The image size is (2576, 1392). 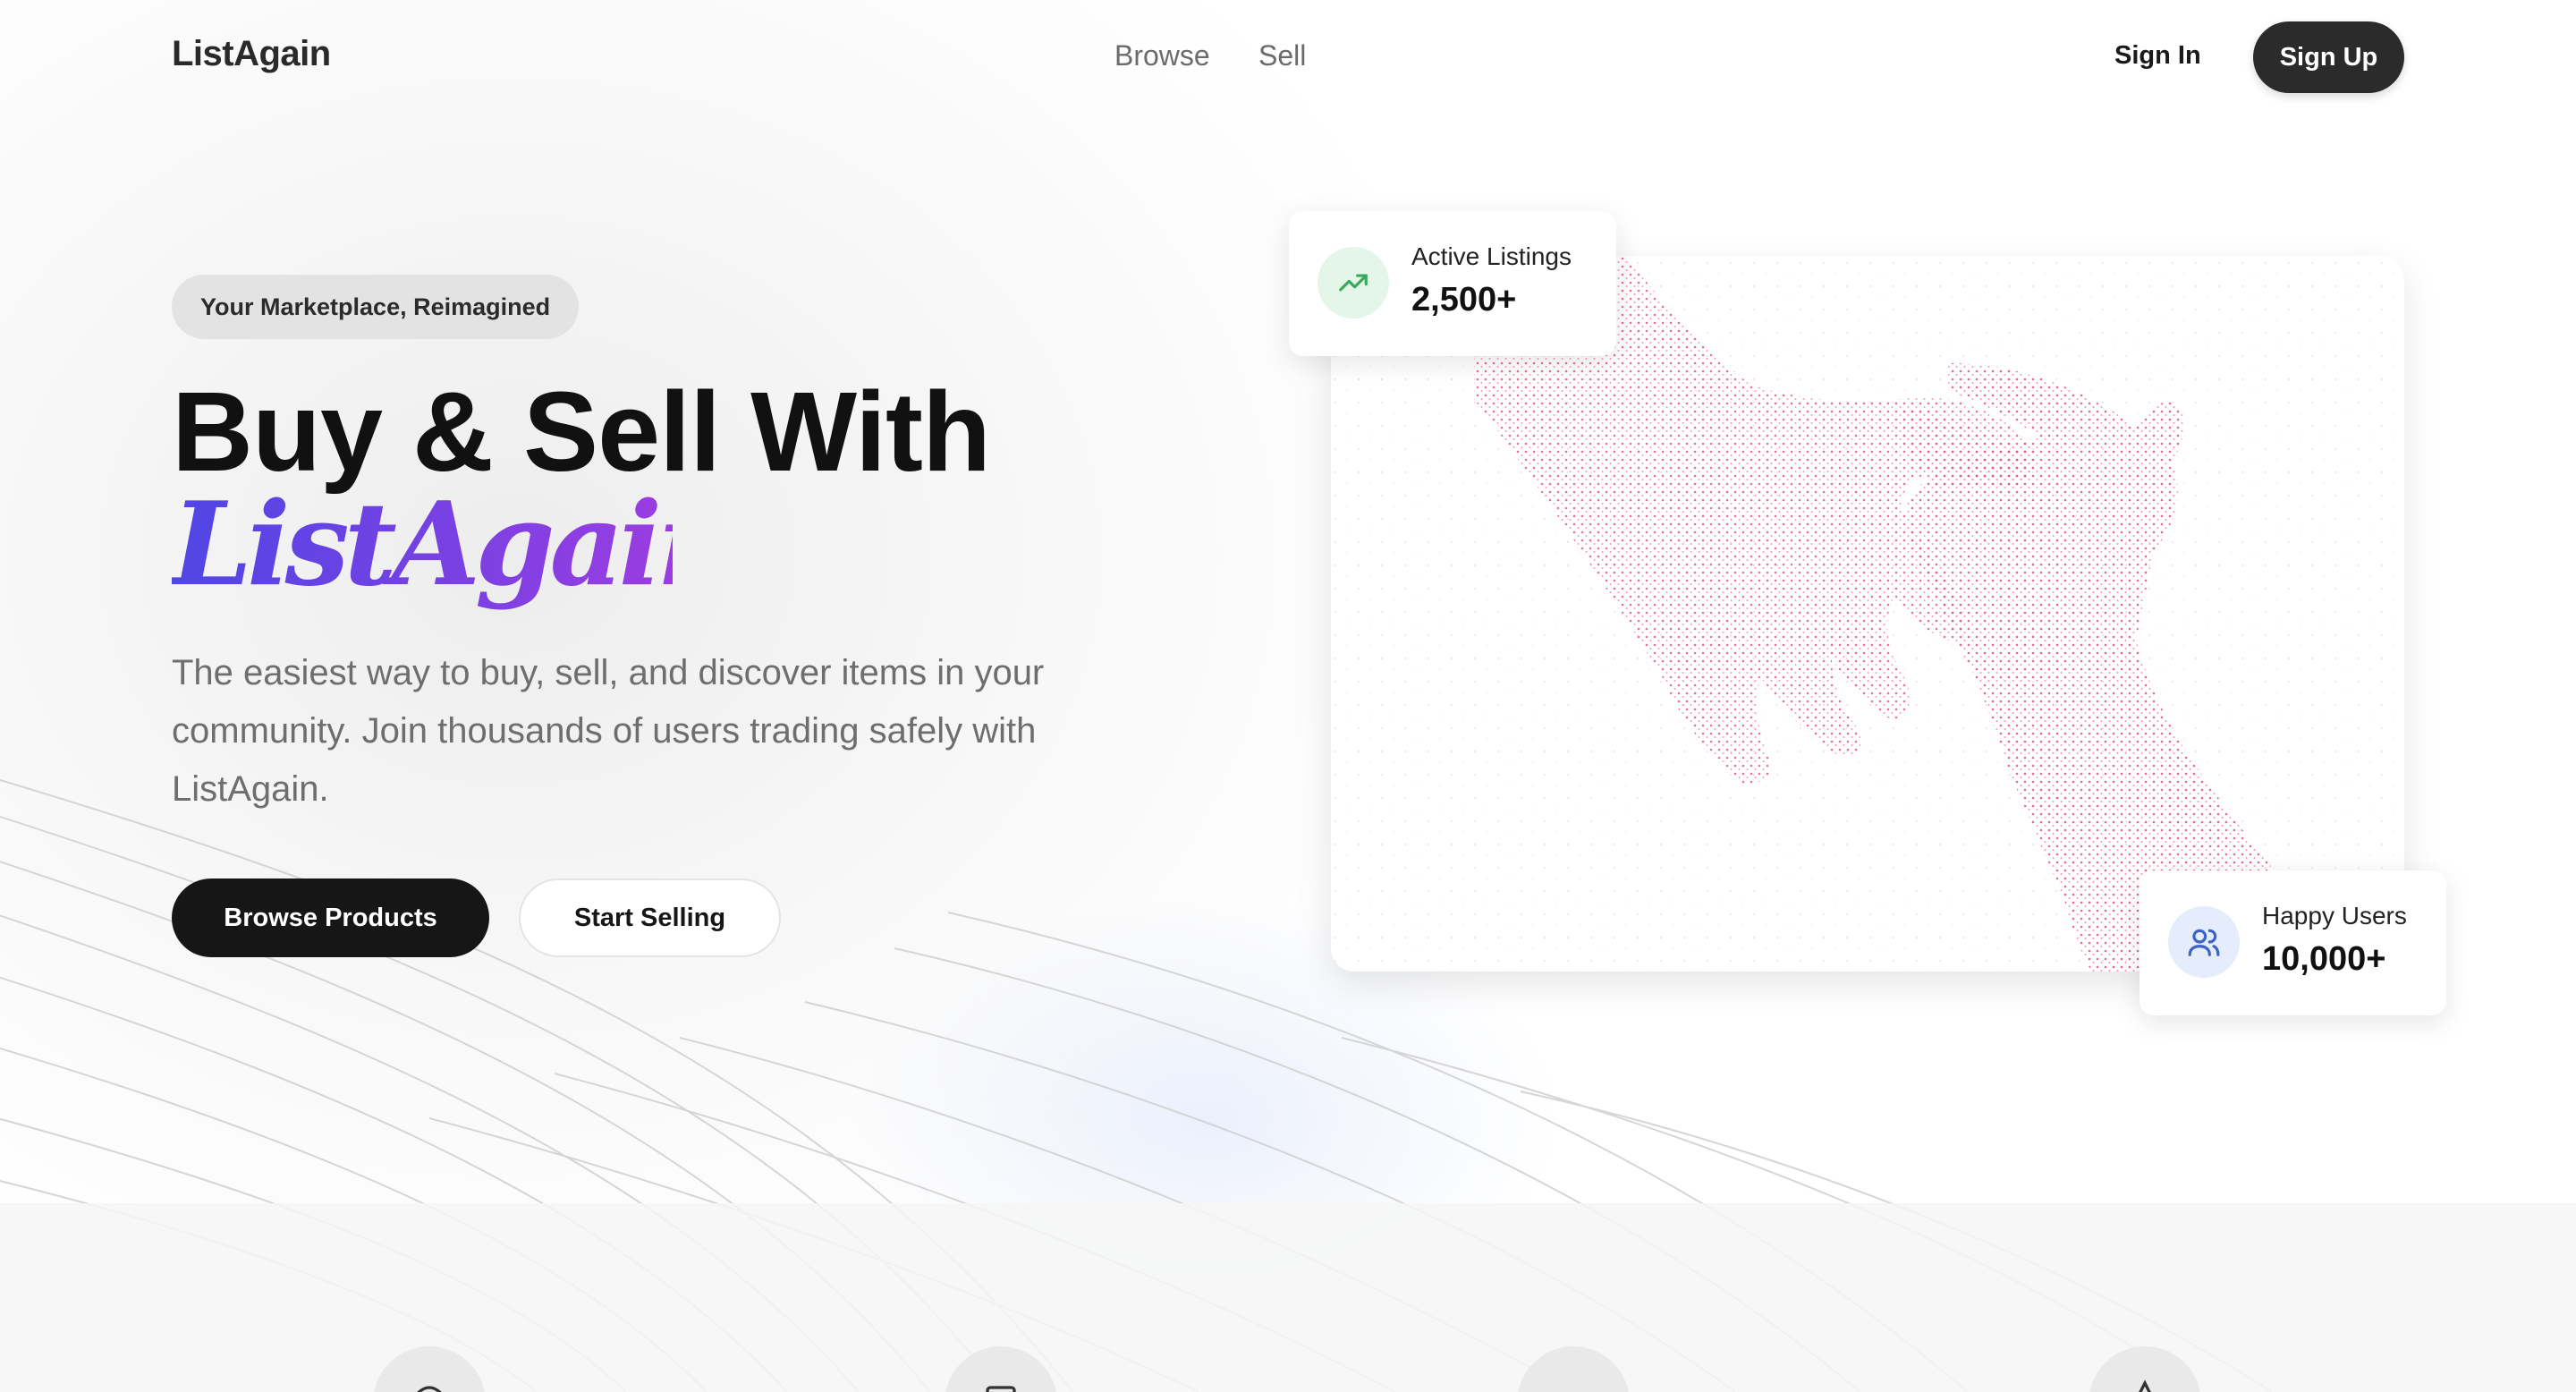 What do you see at coordinates (2324, 959) in the screenshot?
I see `happy-users-value: 10,000+` at bounding box center [2324, 959].